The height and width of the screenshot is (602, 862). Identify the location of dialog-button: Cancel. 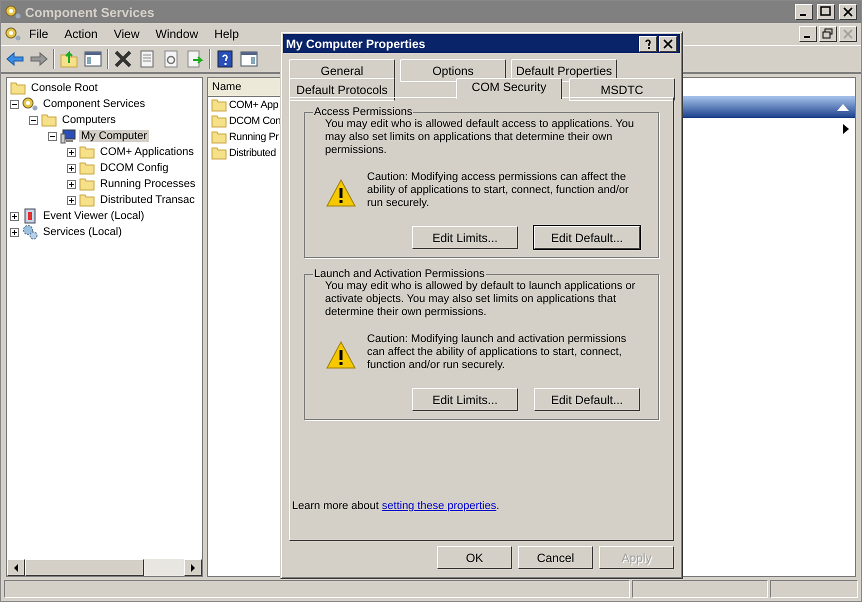
(555, 557).